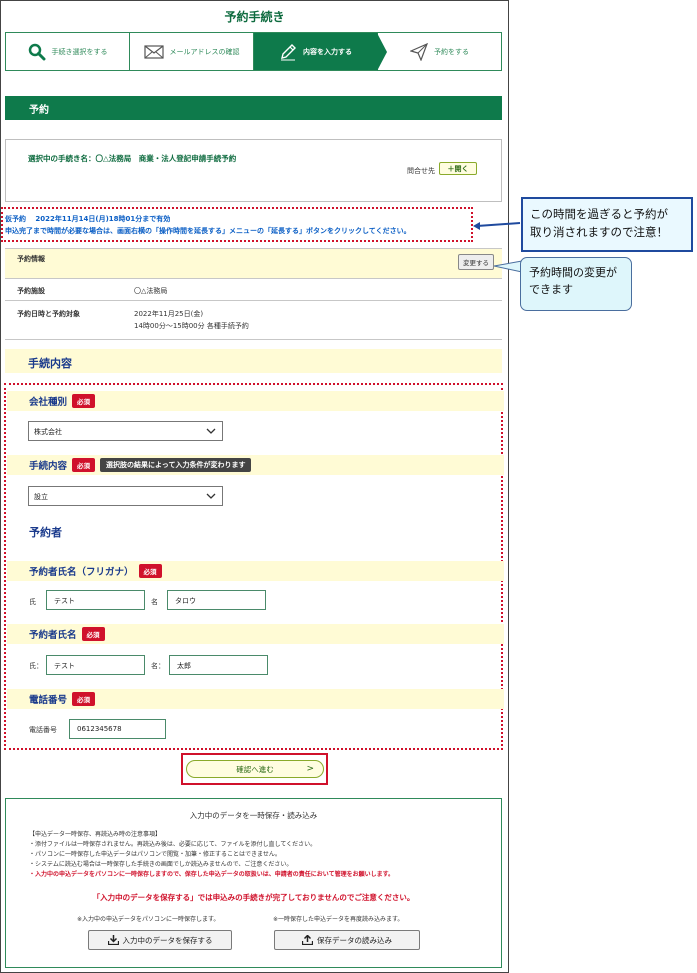  Describe the element at coordinates (95, 600) in the screenshot. I see `kana-surname-input: テスト` at that location.